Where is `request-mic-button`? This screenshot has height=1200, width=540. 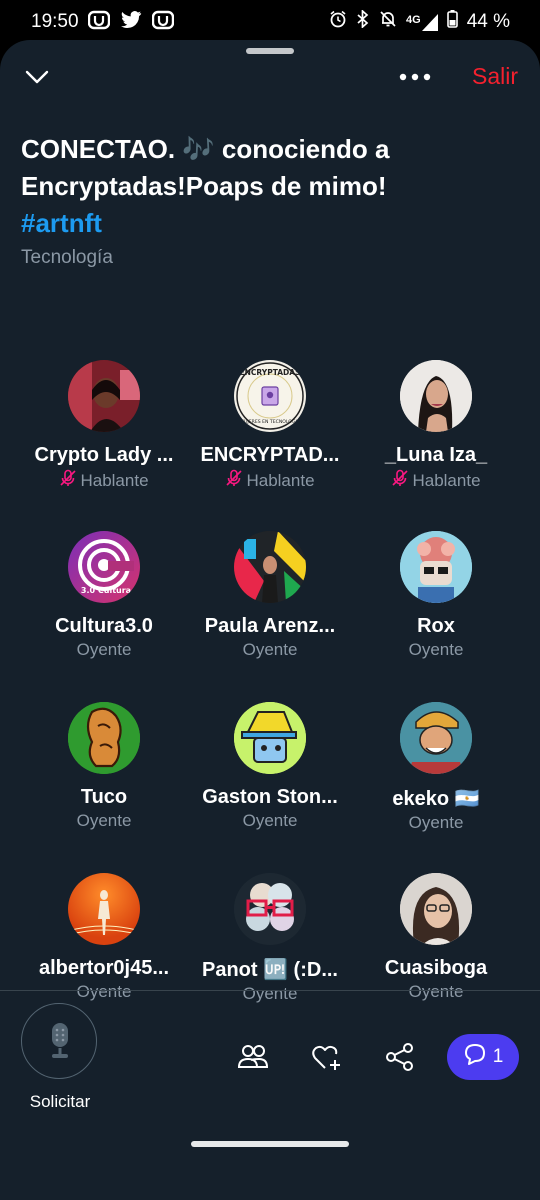
request-mic-button is located at coordinates (59, 1041).